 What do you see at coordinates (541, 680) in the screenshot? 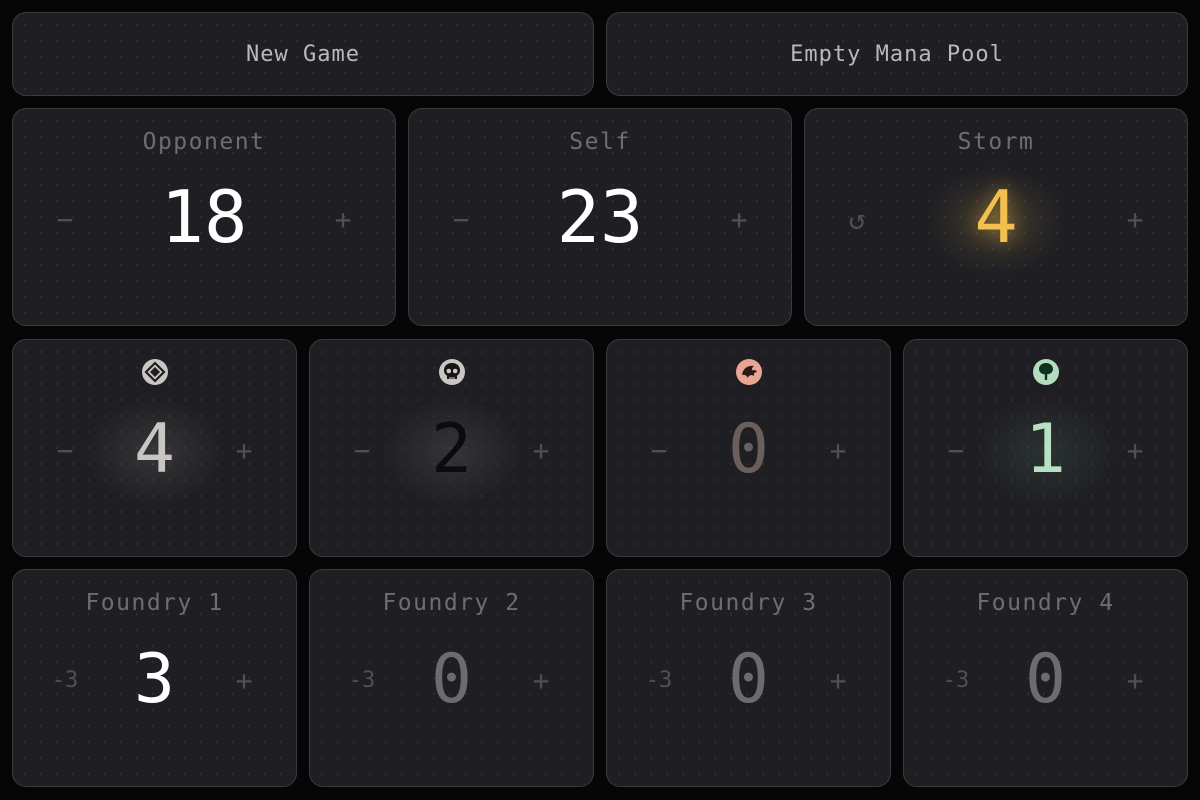
I see `foundry-2-increment-button: +` at bounding box center [541, 680].